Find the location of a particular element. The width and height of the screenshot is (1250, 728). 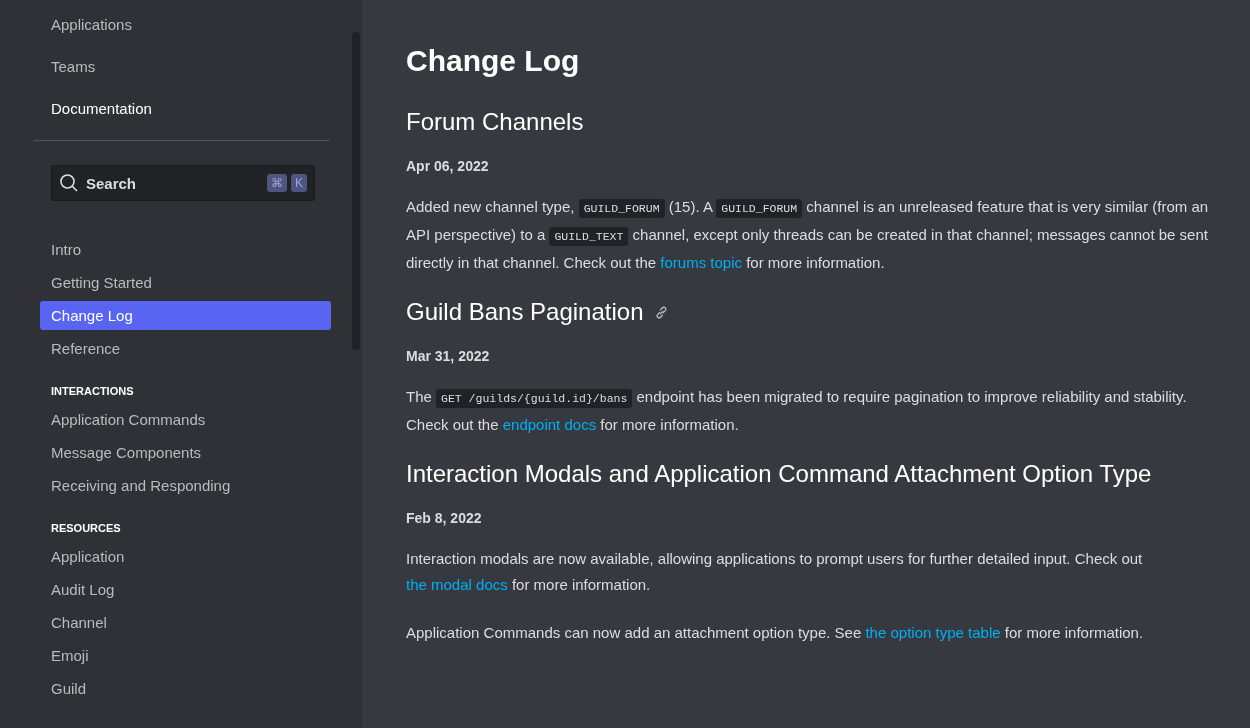

doc-link: forums topic is located at coordinates (701, 262).